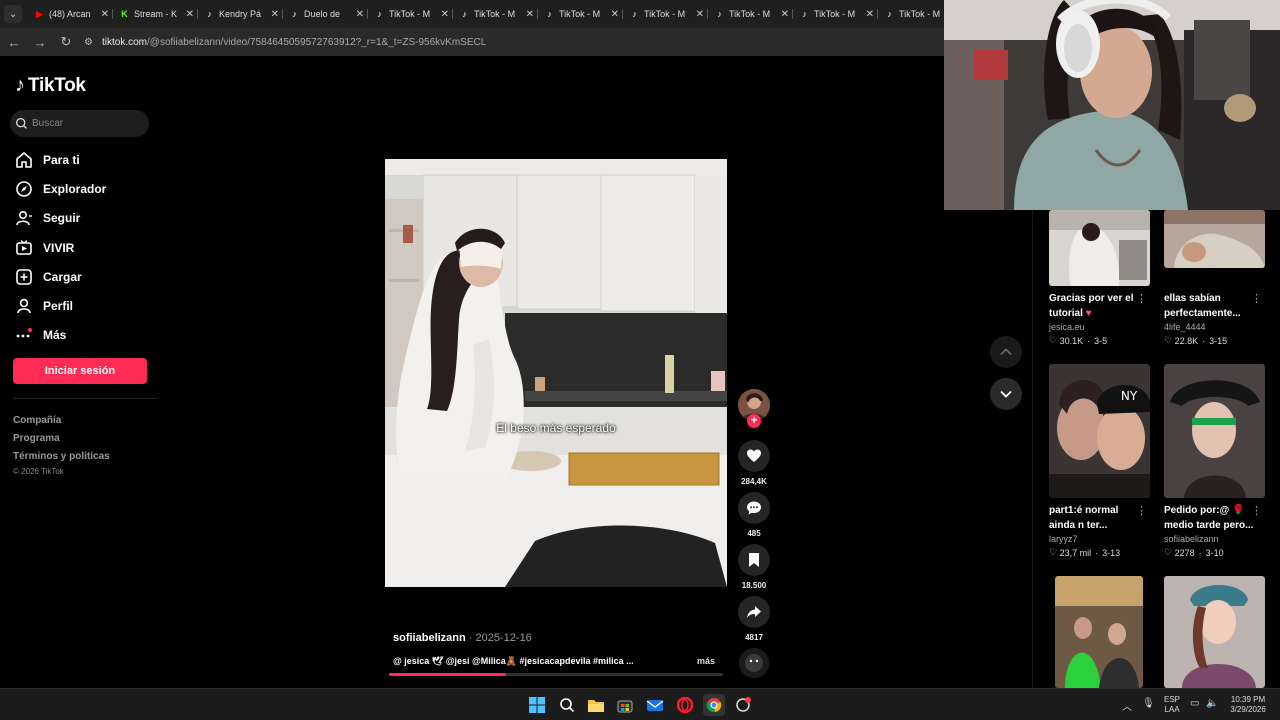  What do you see at coordinates (754, 560) in the screenshot?
I see `bookmark-icon` at bounding box center [754, 560].